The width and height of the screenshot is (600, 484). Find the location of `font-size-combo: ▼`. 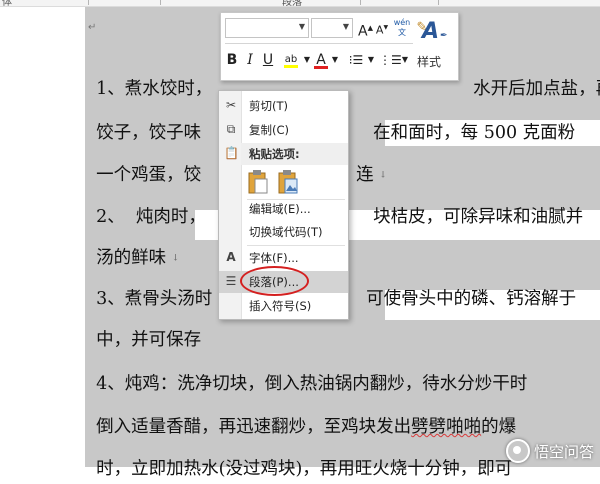

font-size-combo: ▼ is located at coordinates (332, 28).